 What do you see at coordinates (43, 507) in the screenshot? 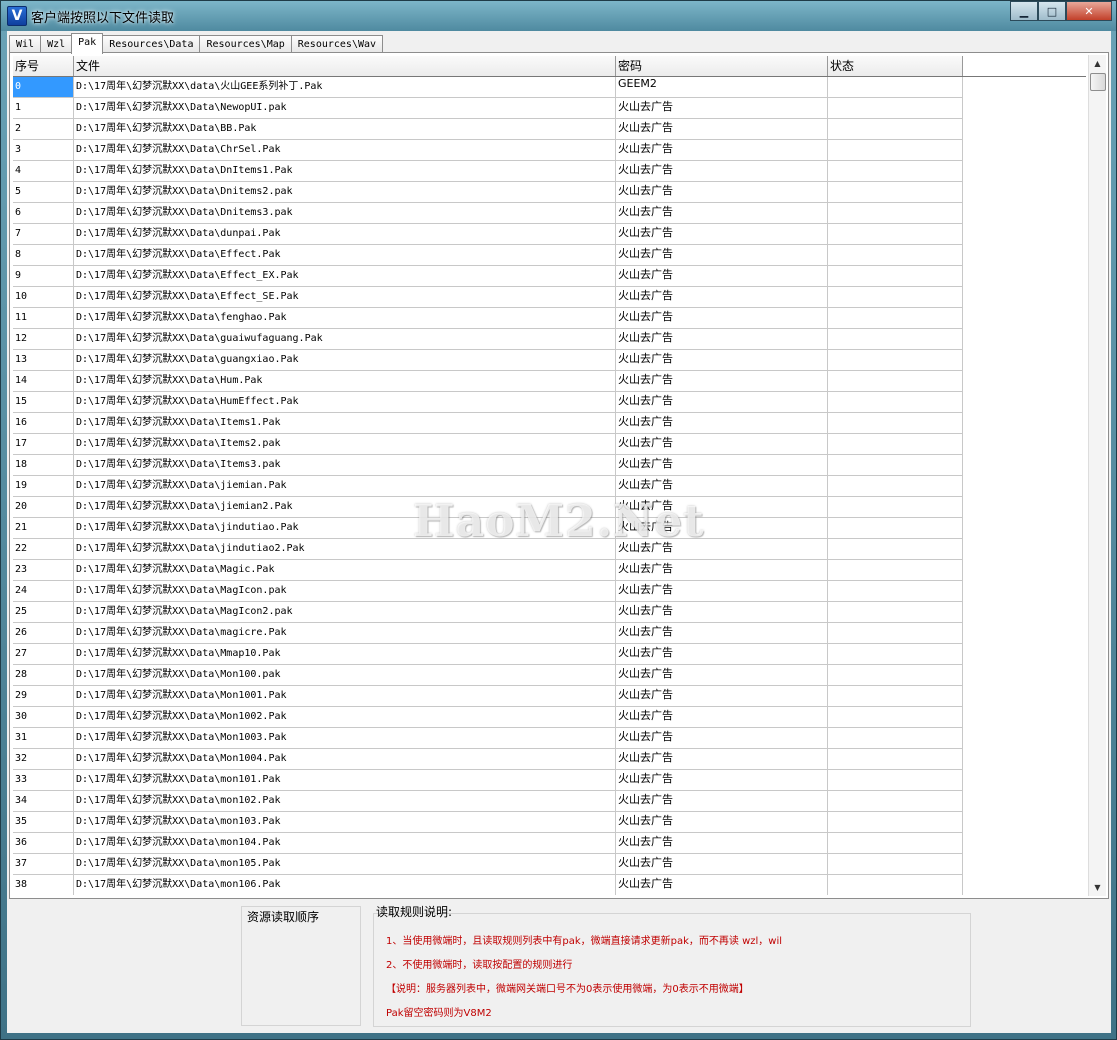
I see `row-index-cell: 20` at bounding box center [43, 507].